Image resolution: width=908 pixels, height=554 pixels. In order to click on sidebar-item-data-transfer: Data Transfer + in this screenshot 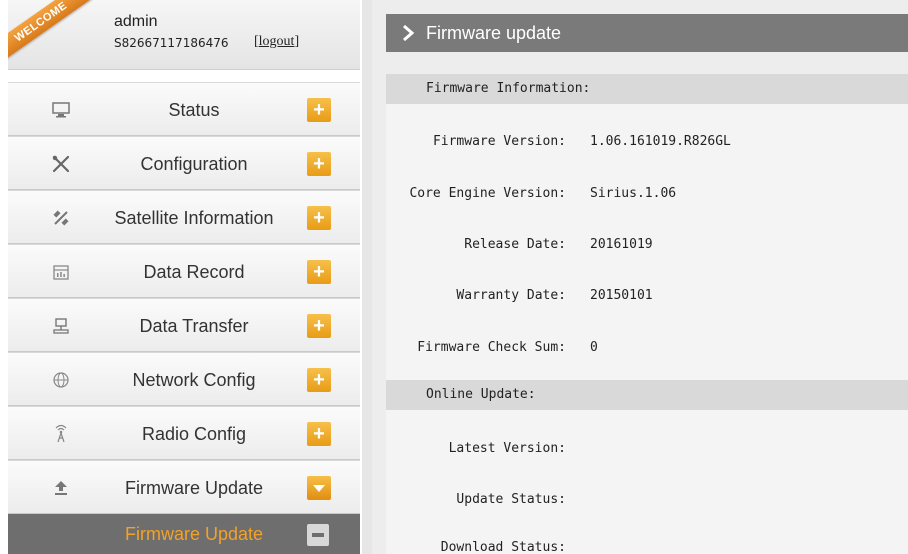, I will do `click(184, 325)`.